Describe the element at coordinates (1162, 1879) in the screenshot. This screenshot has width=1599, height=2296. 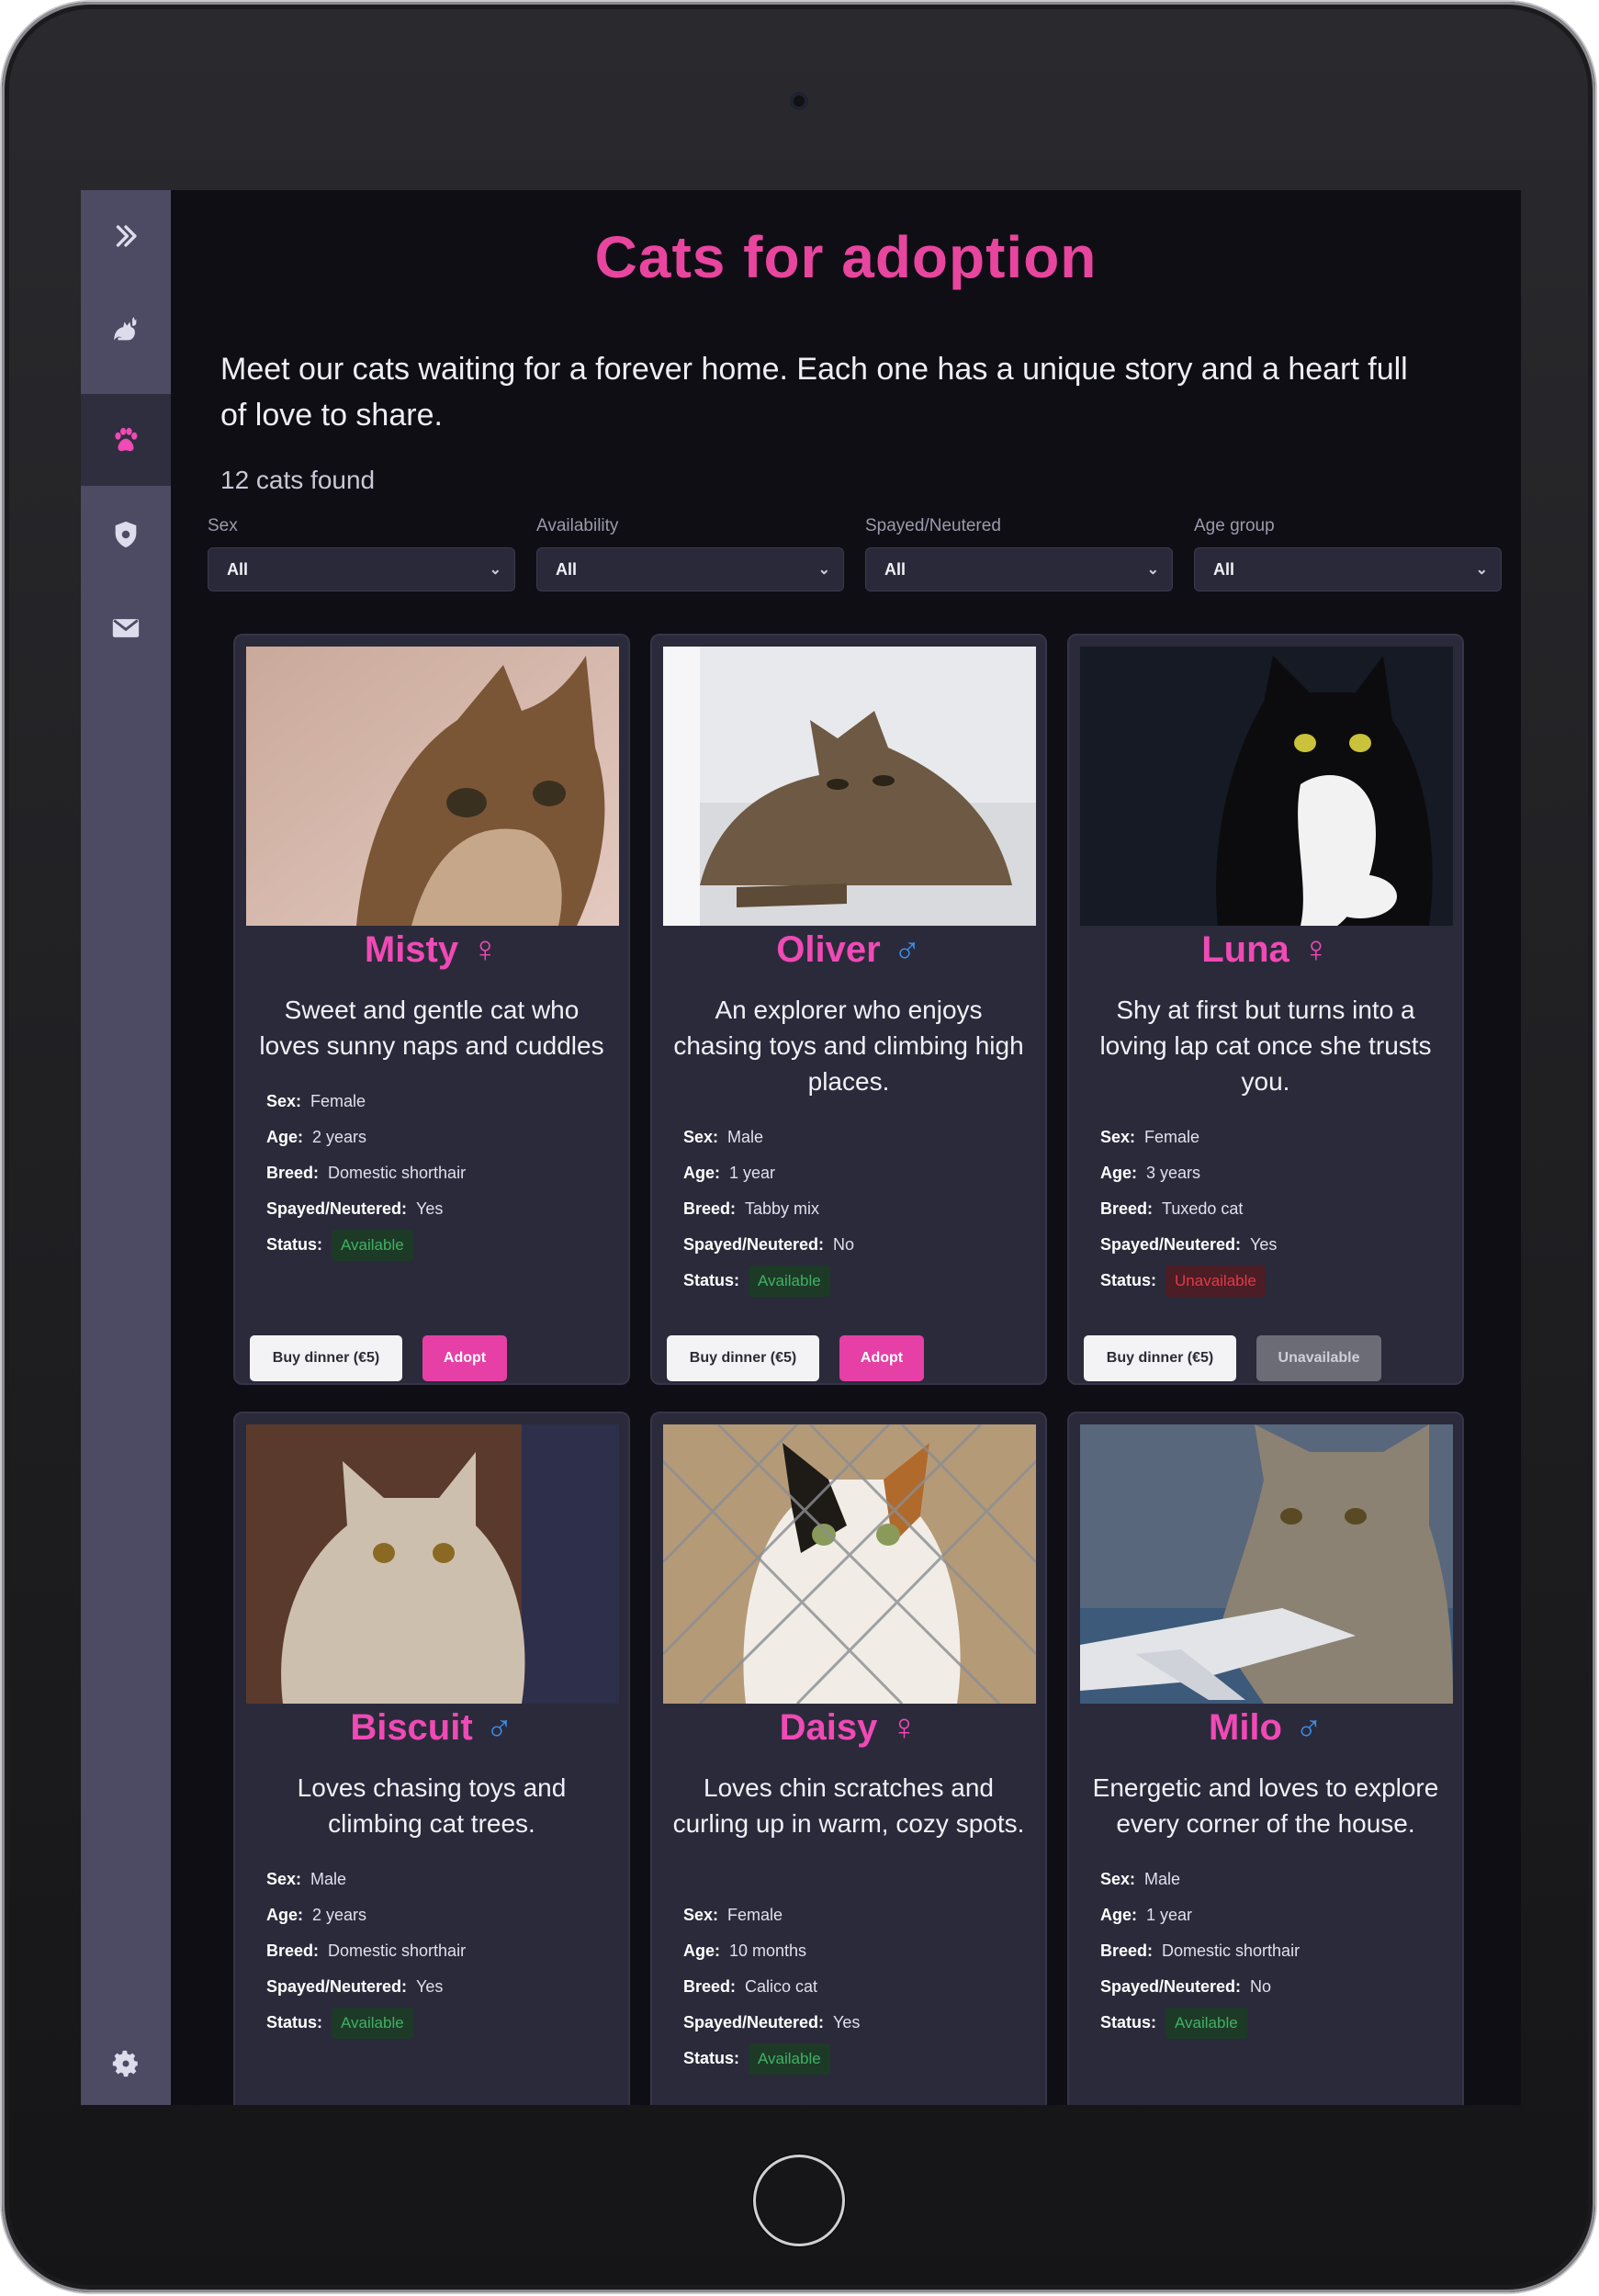
I see `fact-value: Male` at that location.